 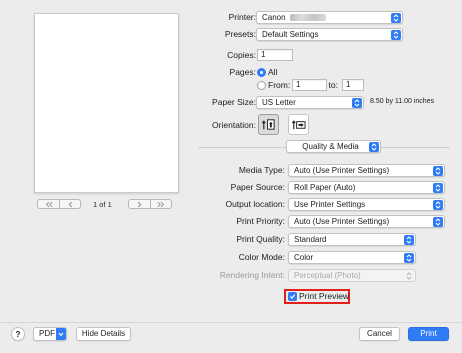 What do you see at coordinates (48, 204) in the screenshot?
I see `first-page-button` at bounding box center [48, 204].